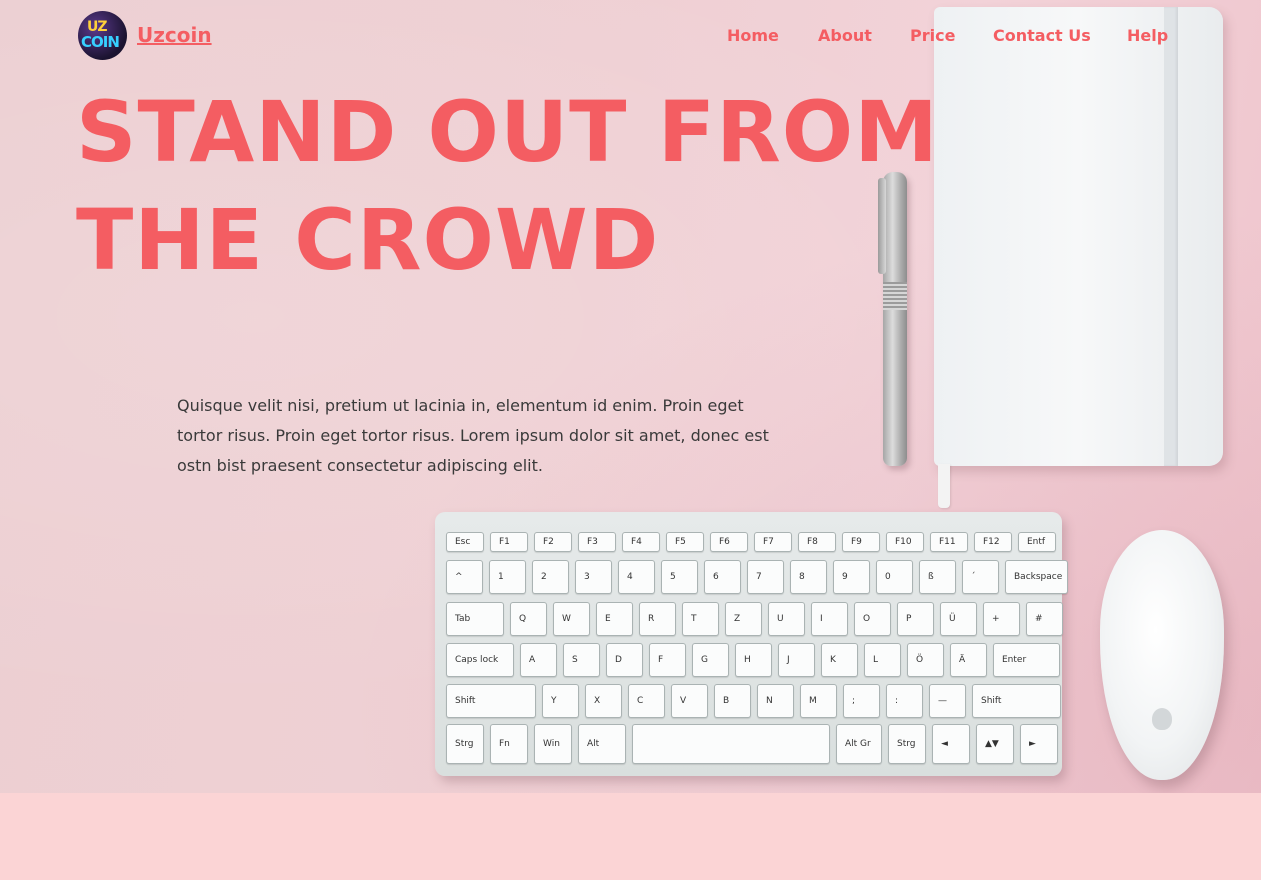 This screenshot has height=880, width=1261. What do you see at coordinates (925, 660) in the screenshot?
I see `key: Ö` at bounding box center [925, 660].